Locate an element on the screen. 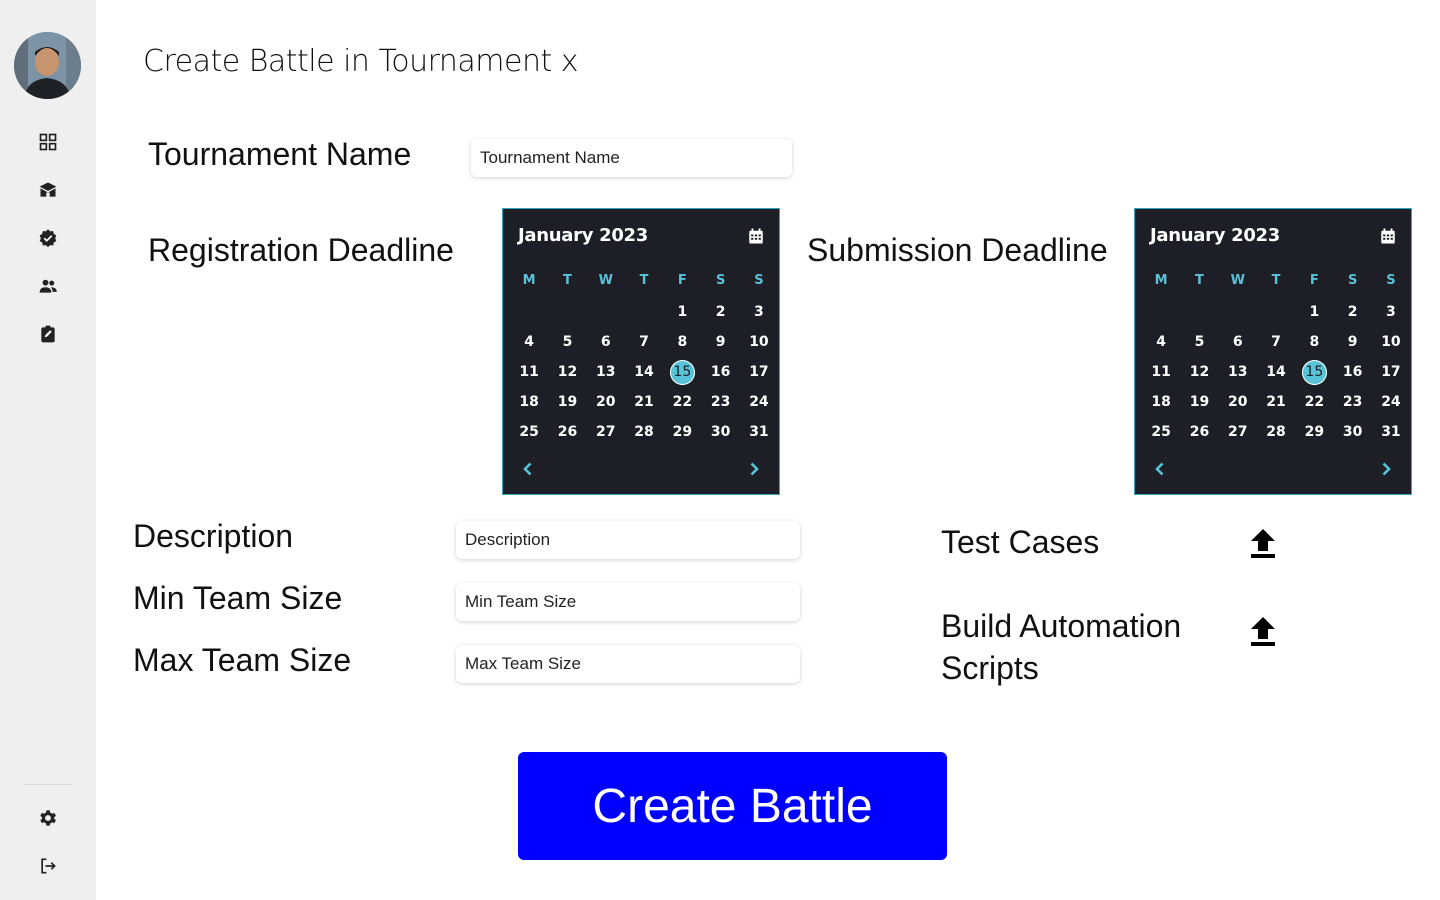  min-team-size-label: Min Team Size is located at coordinates (238, 598).